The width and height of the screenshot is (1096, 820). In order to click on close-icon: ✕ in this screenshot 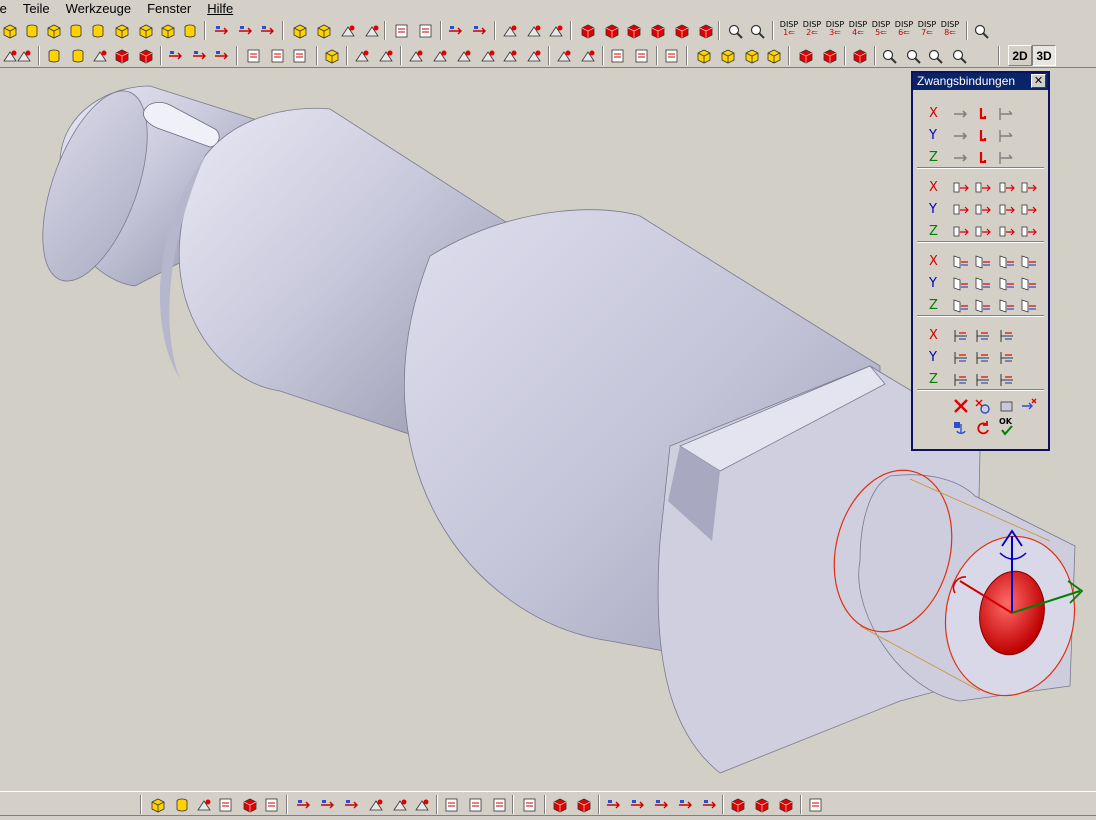, I will do `click(1038, 81)`.